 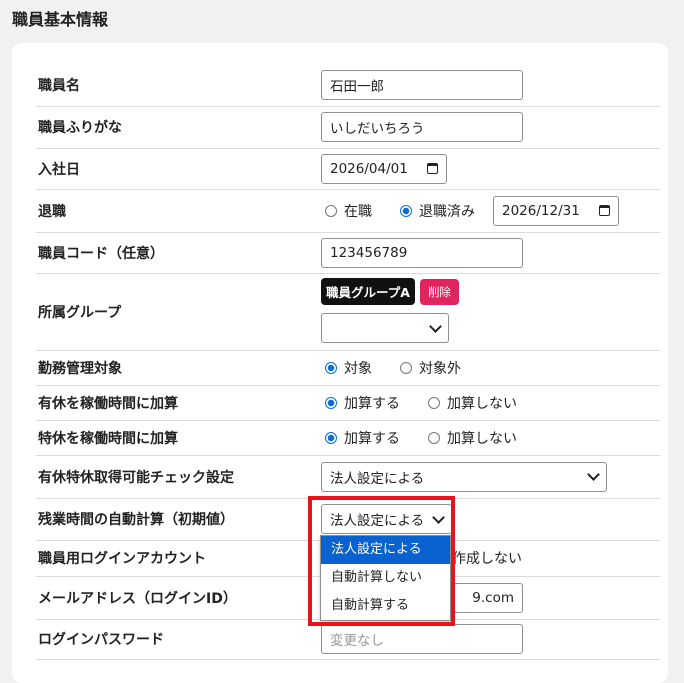 I want to click on radio-paid-no-add-label: 加算しない, so click(x=482, y=403).